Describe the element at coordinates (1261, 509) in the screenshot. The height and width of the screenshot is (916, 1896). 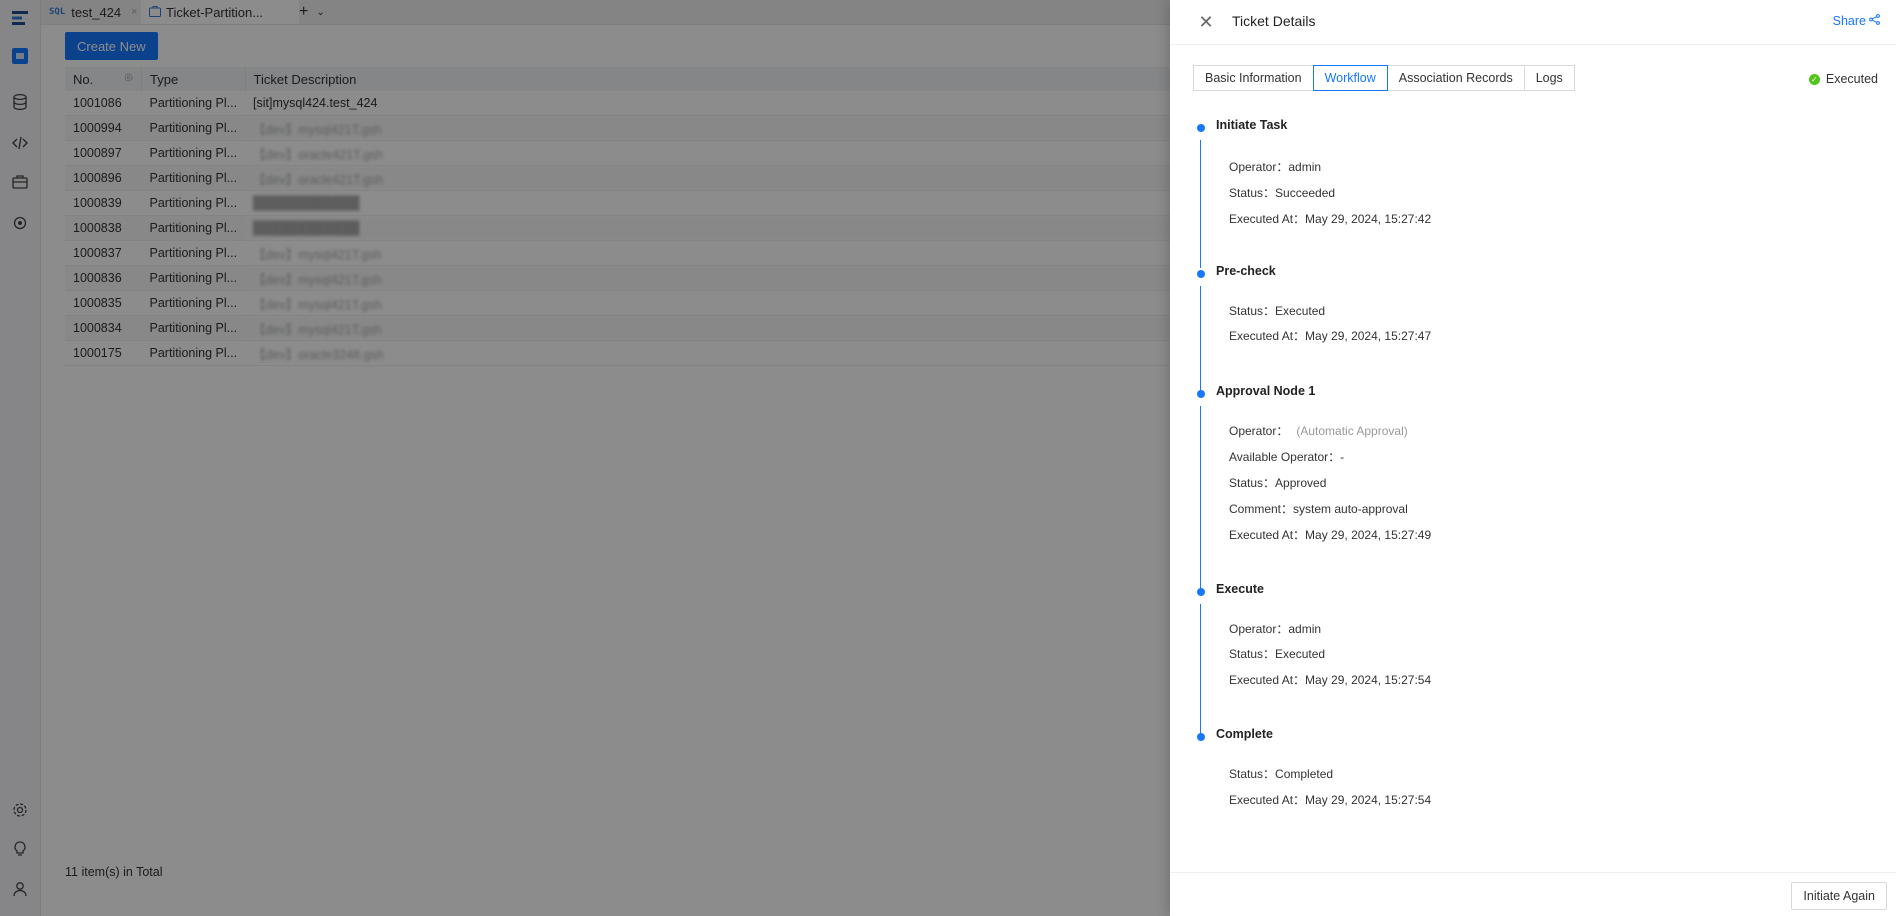
I see `field-label: Comment：` at that location.